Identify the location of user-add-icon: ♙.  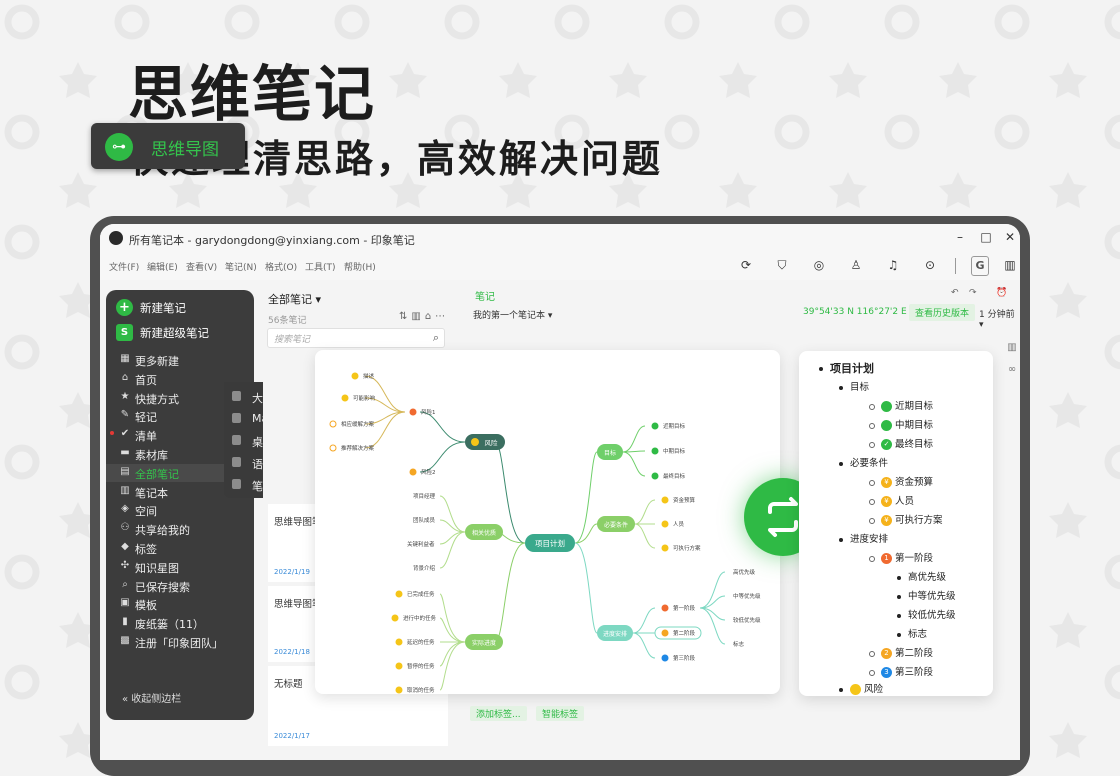
(856, 265).